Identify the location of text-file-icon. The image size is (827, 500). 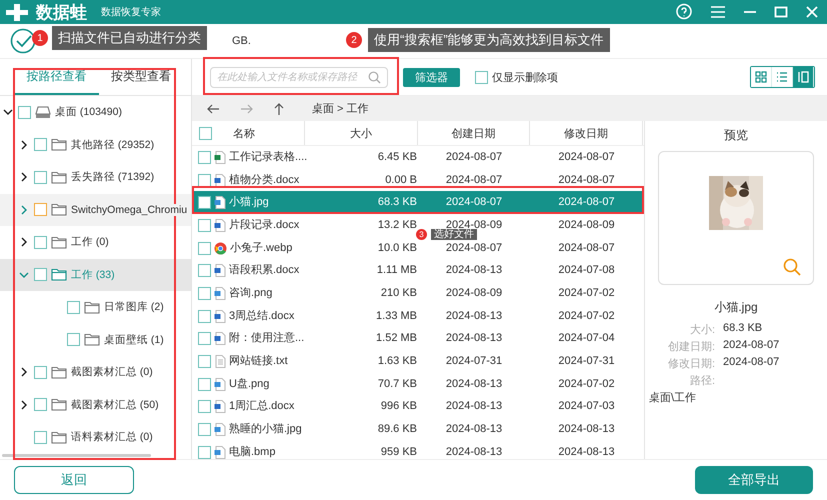
(220, 361).